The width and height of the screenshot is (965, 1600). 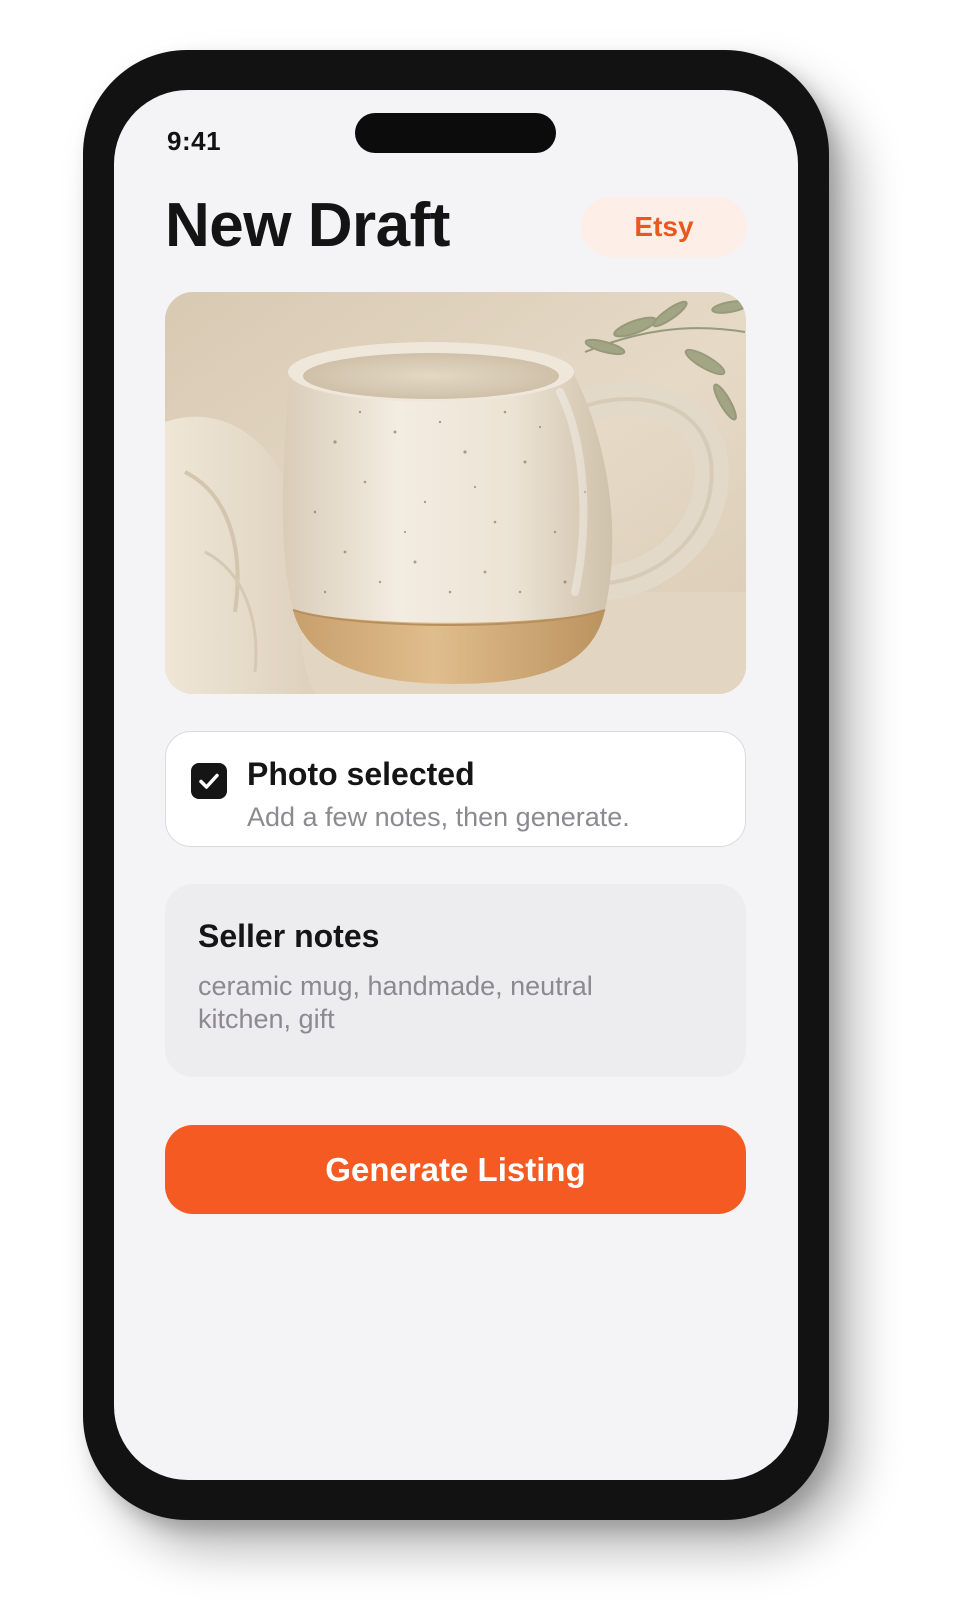 What do you see at coordinates (209, 781) in the screenshot?
I see `checkmark-icon` at bounding box center [209, 781].